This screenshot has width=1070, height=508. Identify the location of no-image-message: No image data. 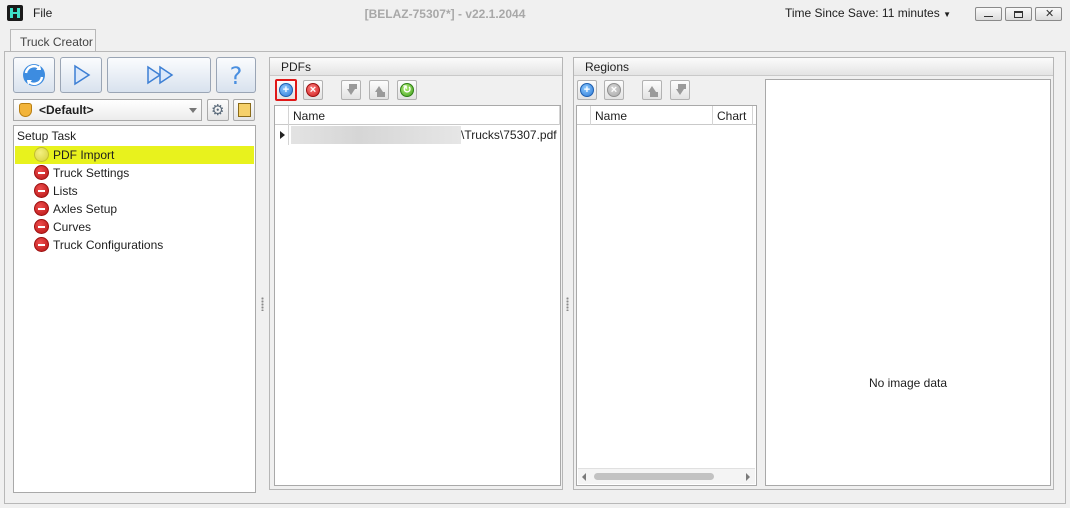
(908, 383).